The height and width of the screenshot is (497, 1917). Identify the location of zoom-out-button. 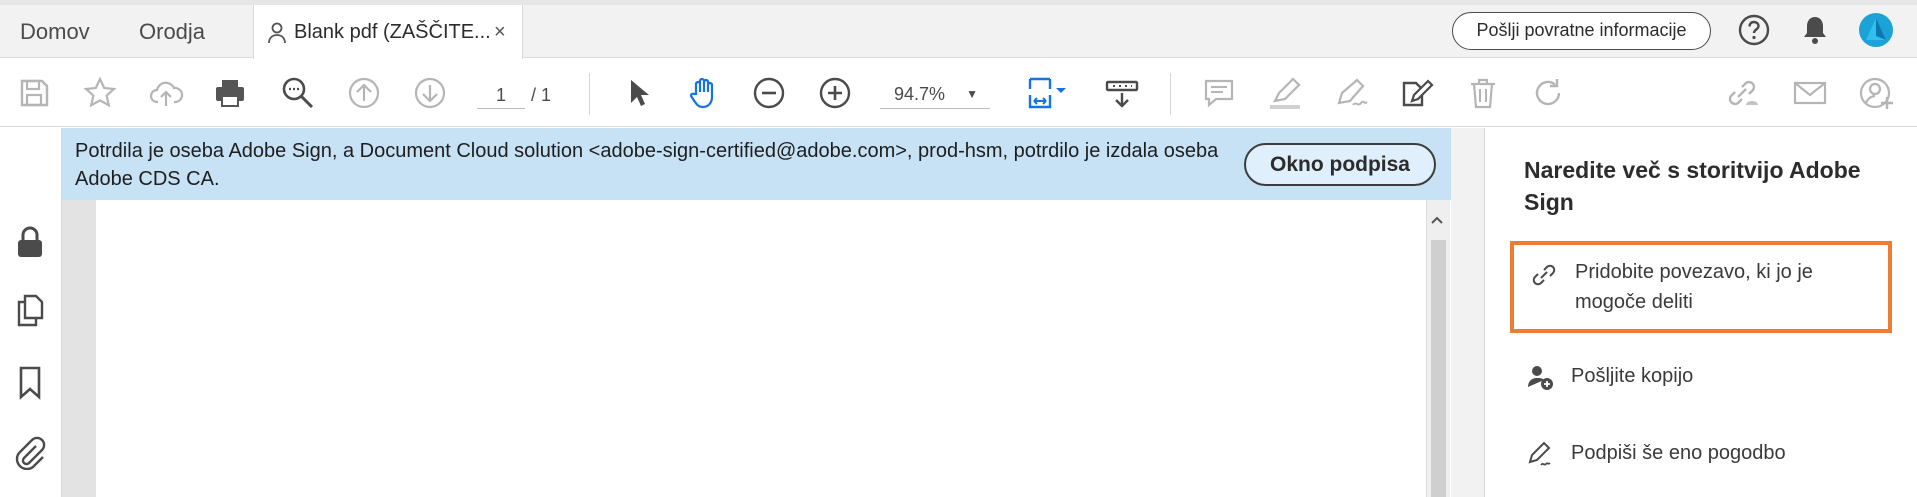
(769, 93).